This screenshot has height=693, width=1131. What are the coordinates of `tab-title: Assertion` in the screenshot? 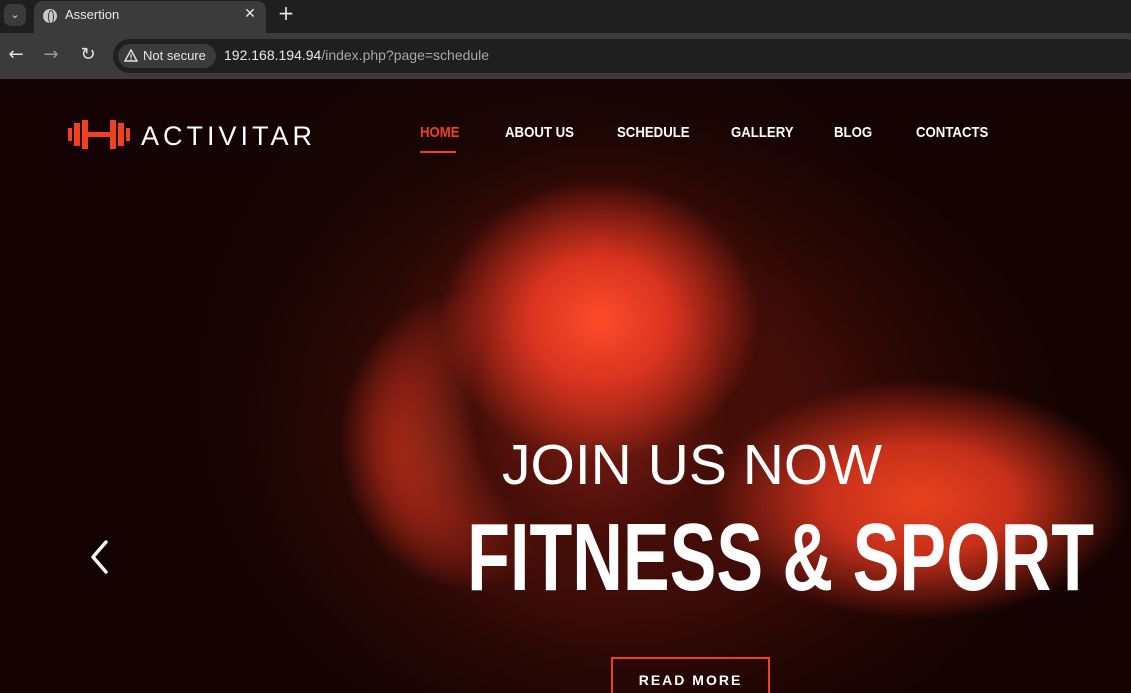 It's located at (92, 14).